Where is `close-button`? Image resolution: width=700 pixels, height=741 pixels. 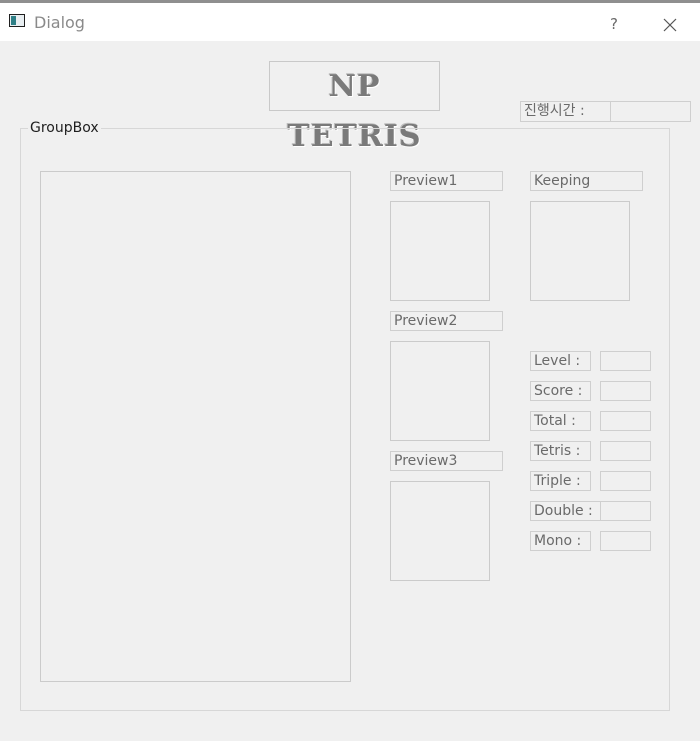
close-button is located at coordinates (670, 25).